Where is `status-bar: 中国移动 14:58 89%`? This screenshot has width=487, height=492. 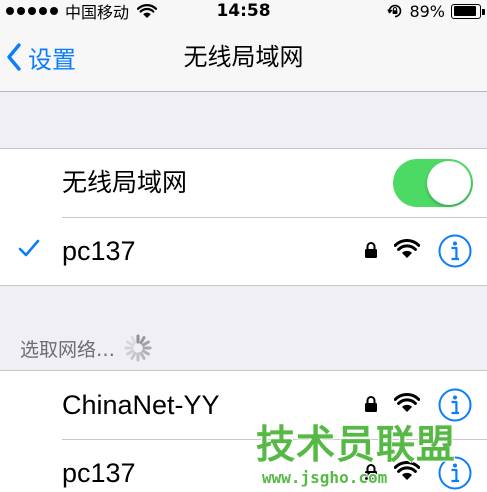 status-bar: 中国移动 14:58 89% is located at coordinates (243, 11).